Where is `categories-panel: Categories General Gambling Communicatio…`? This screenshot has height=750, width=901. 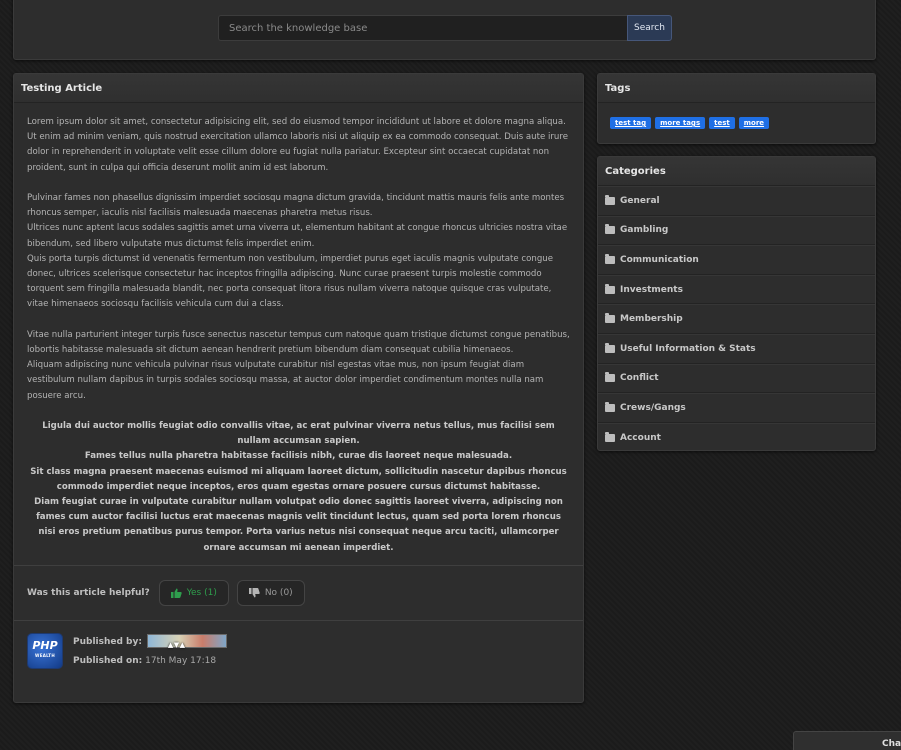
categories-panel: Categories General Gambling Communicatio… is located at coordinates (736, 303).